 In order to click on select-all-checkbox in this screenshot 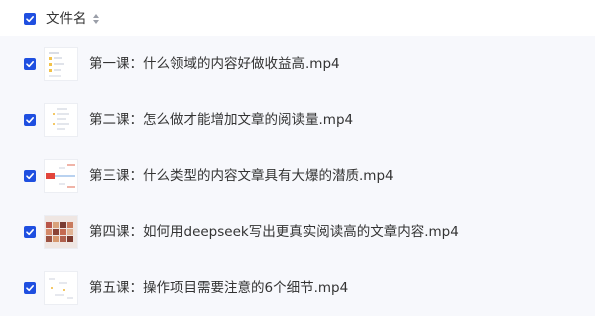, I will do `click(30, 19)`.